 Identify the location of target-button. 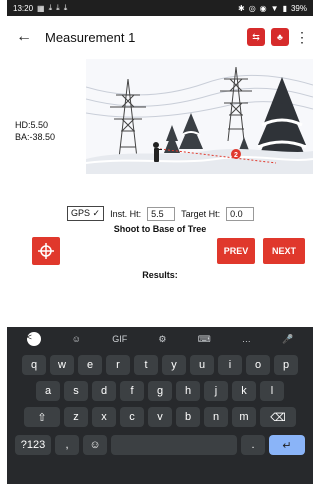
(46, 251).